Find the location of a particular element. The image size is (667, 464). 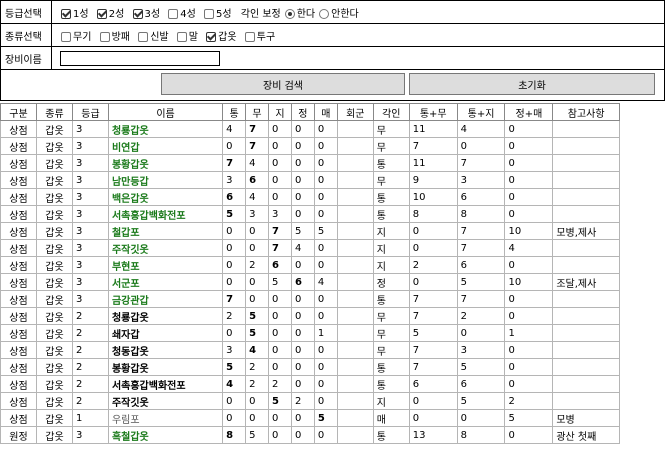

table-cell: 통 is located at coordinates (391, 299).